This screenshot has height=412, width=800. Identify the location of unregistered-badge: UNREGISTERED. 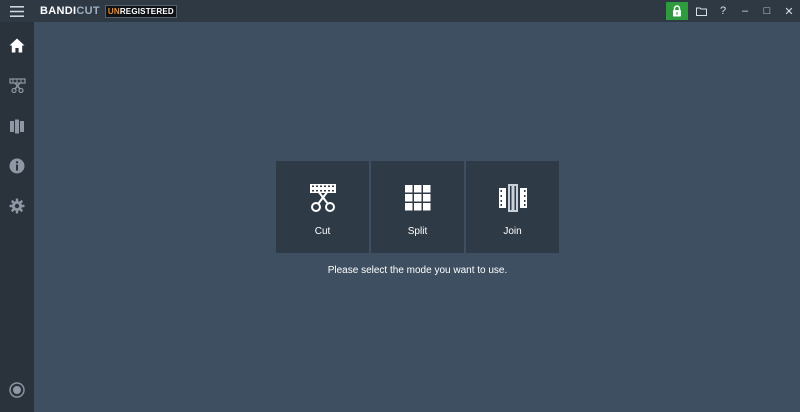
(140, 11).